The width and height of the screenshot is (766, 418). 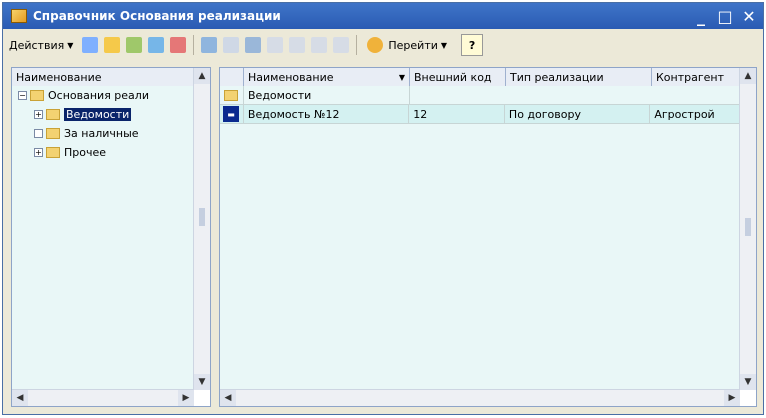 I want to click on toolbar: Действия ▼ Перейти ▼ ?, so click(x=383, y=45).